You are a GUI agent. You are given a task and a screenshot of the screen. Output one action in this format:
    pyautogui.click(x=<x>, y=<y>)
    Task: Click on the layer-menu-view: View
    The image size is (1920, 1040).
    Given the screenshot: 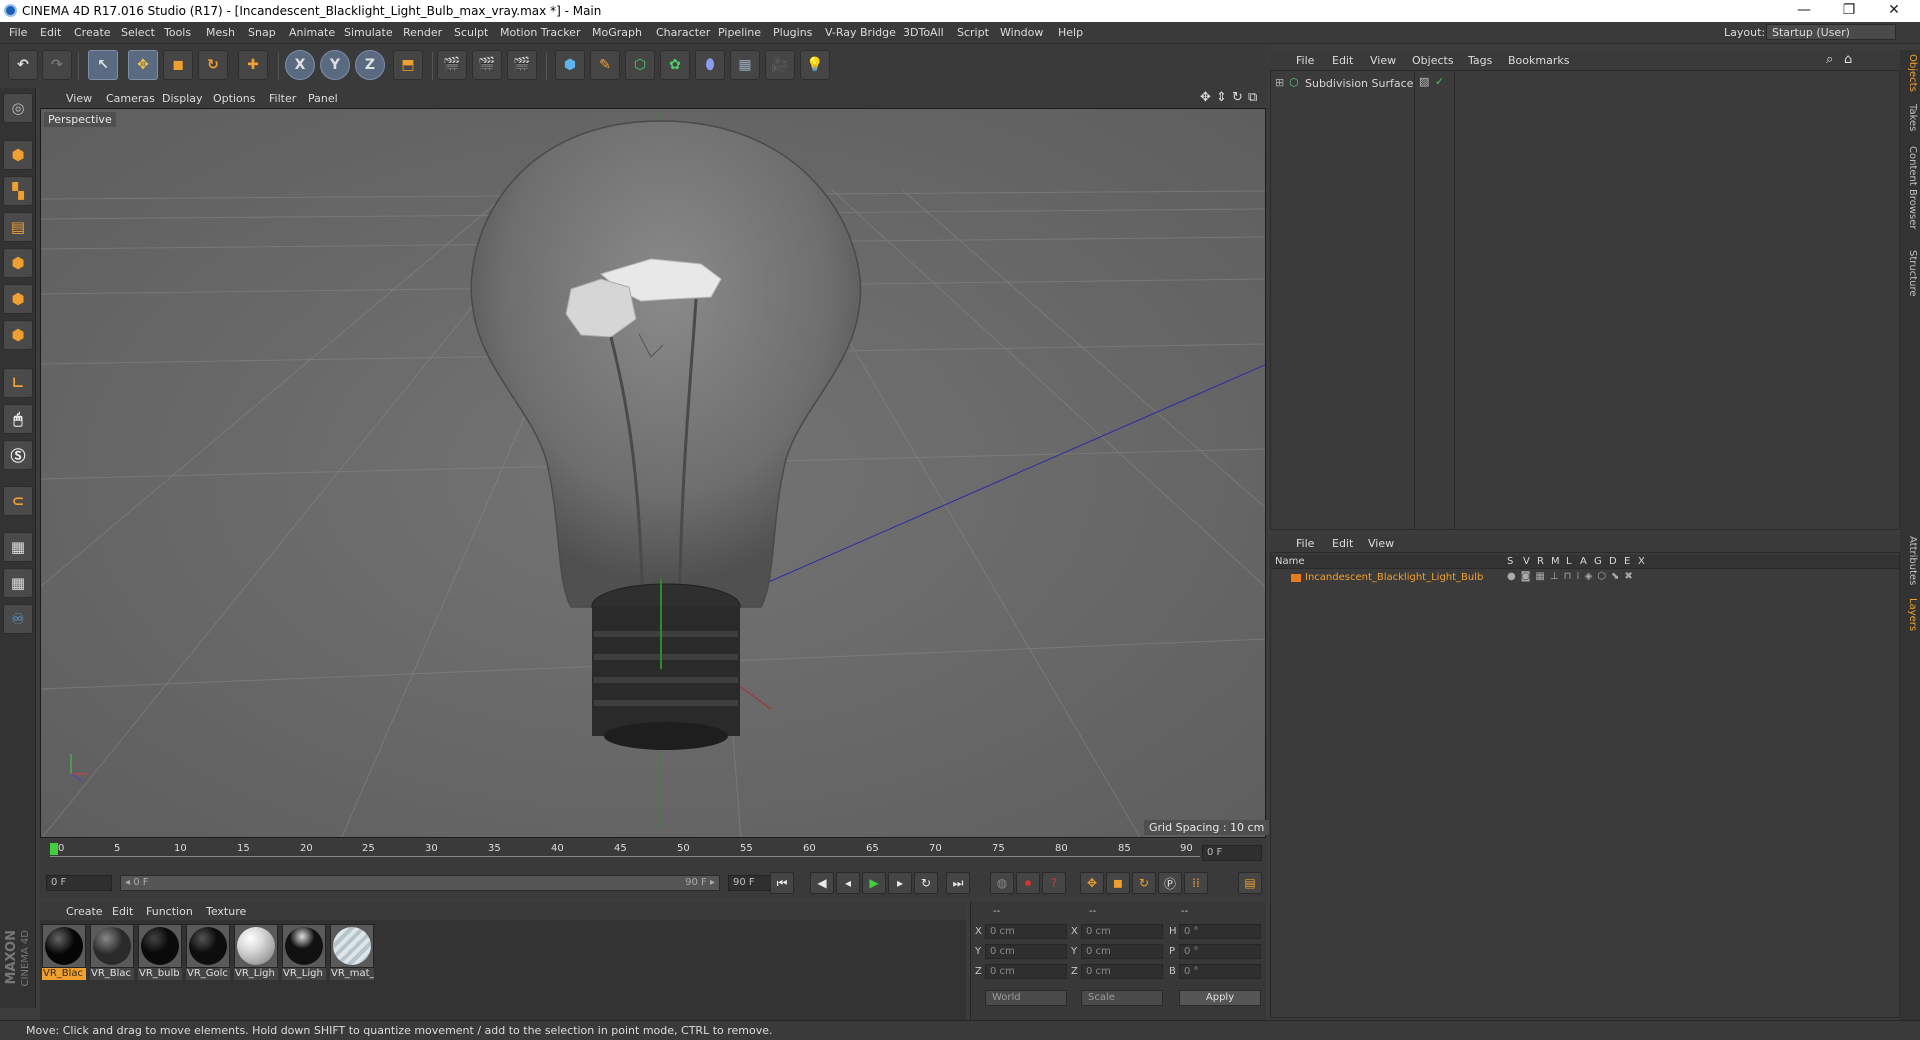 What is the action you would take?
    pyautogui.click(x=1381, y=543)
    